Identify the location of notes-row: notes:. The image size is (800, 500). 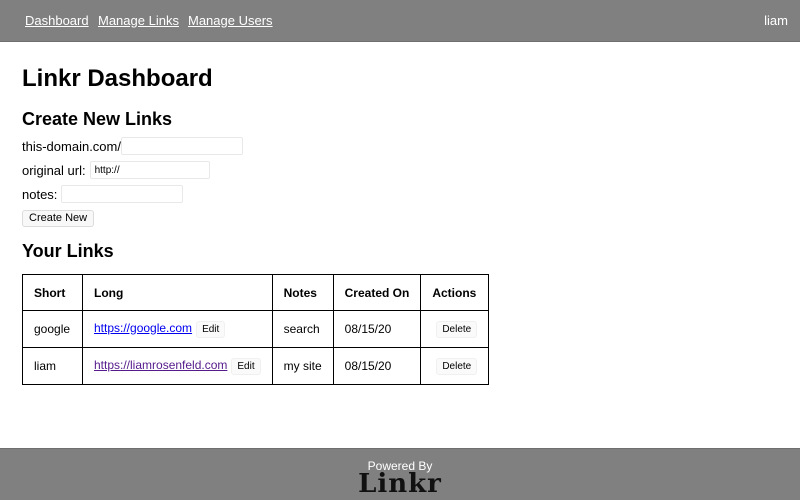
(103, 194).